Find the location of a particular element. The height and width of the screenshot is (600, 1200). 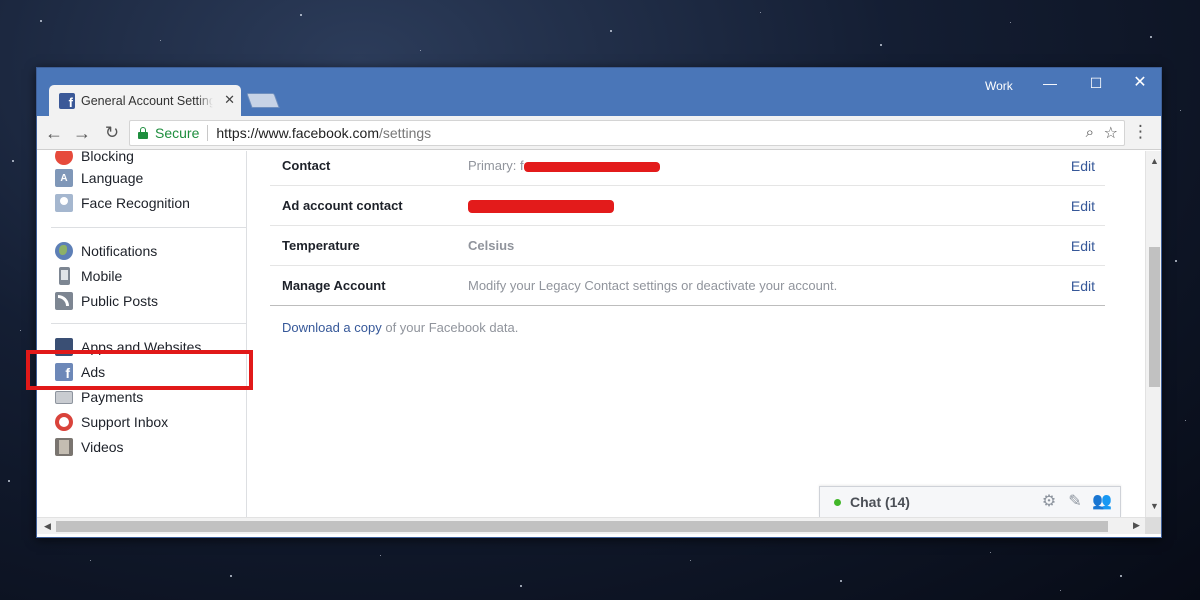

reload-icon: ↻ is located at coordinates (112, 133).